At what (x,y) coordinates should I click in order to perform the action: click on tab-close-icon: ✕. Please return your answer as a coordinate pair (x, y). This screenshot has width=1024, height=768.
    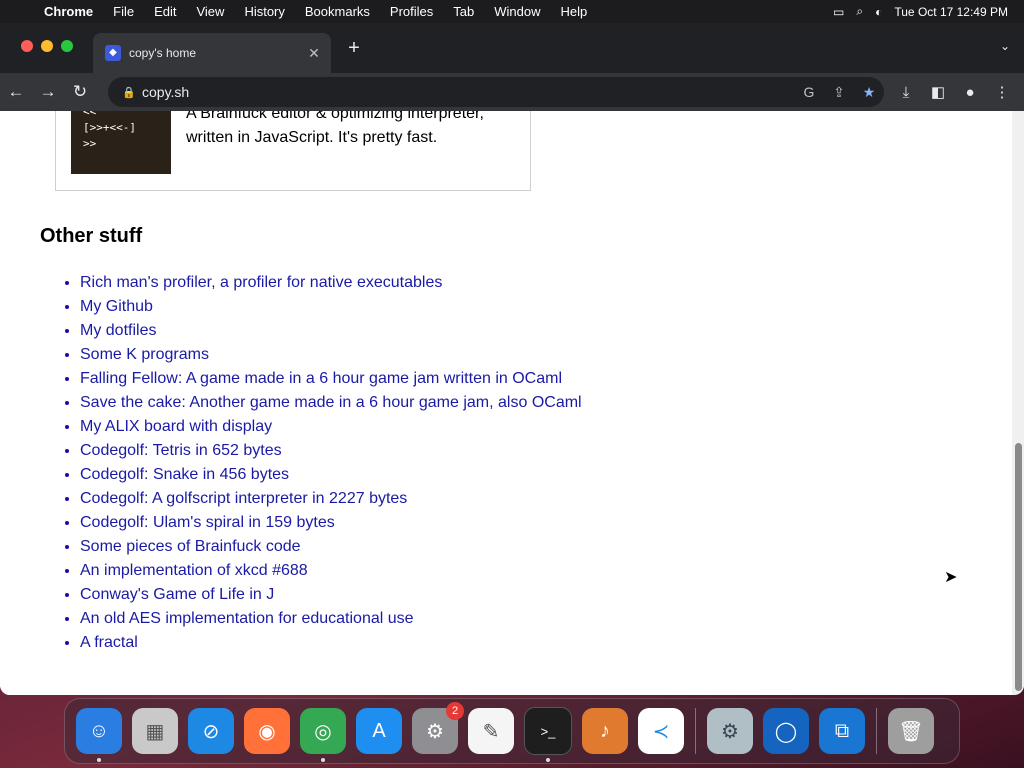
    Looking at the image, I should click on (314, 53).